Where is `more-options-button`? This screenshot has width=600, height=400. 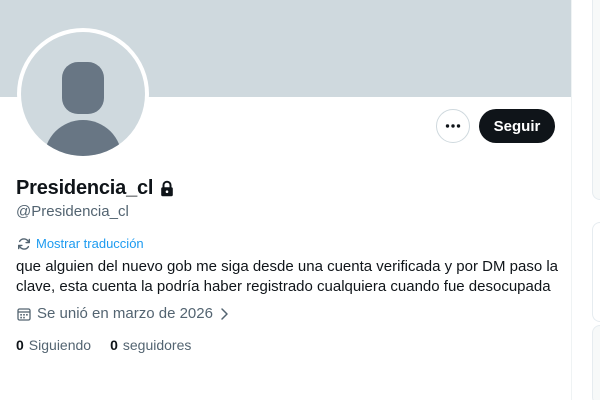
more-options-button is located at coordinates (453, 126).